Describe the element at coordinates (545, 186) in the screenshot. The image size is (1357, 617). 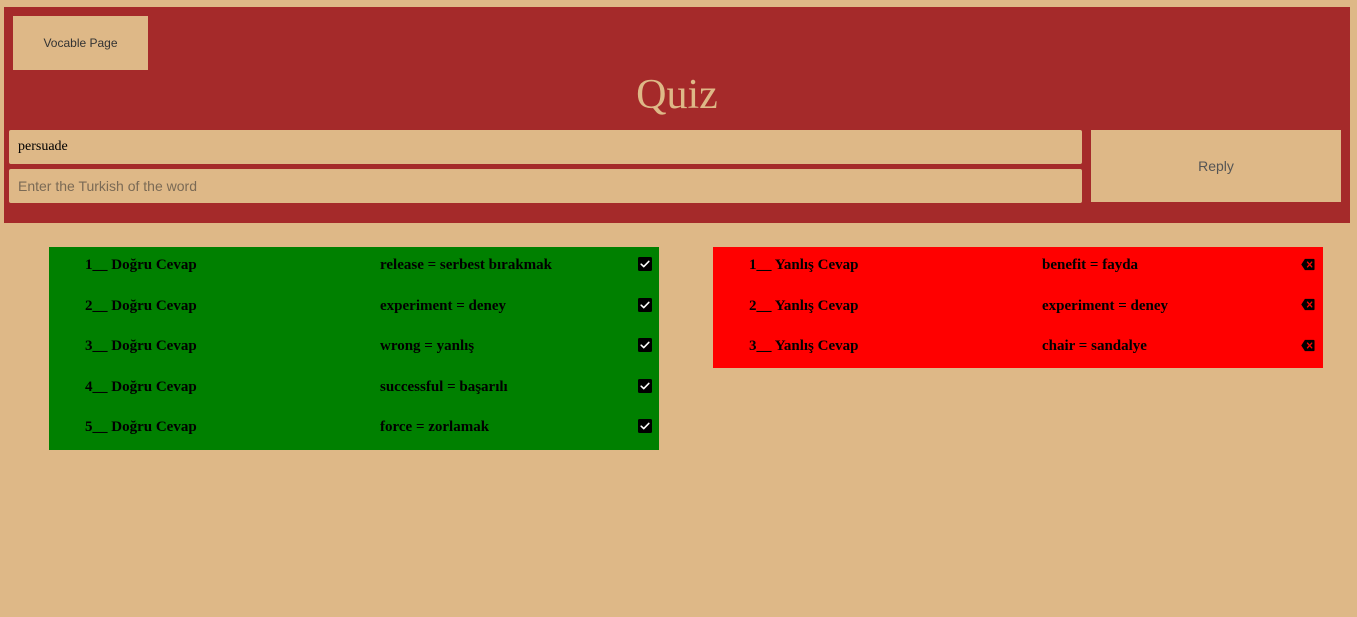
I see `answer-input` at that location.